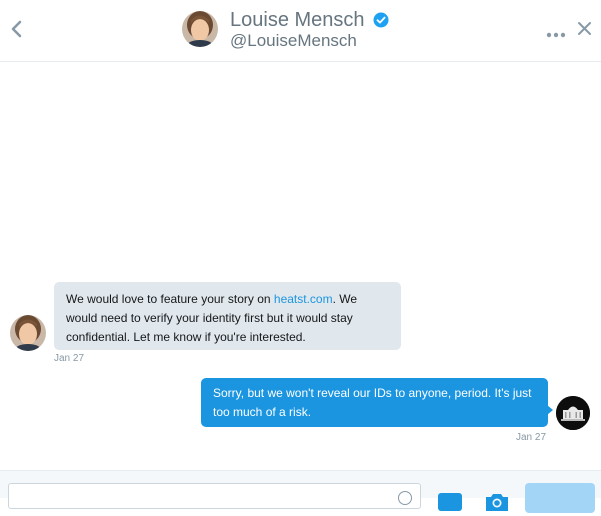 The width and height of the screenshot is (601, 516). I want to click on chevron-left-icon, so click(16, 29).